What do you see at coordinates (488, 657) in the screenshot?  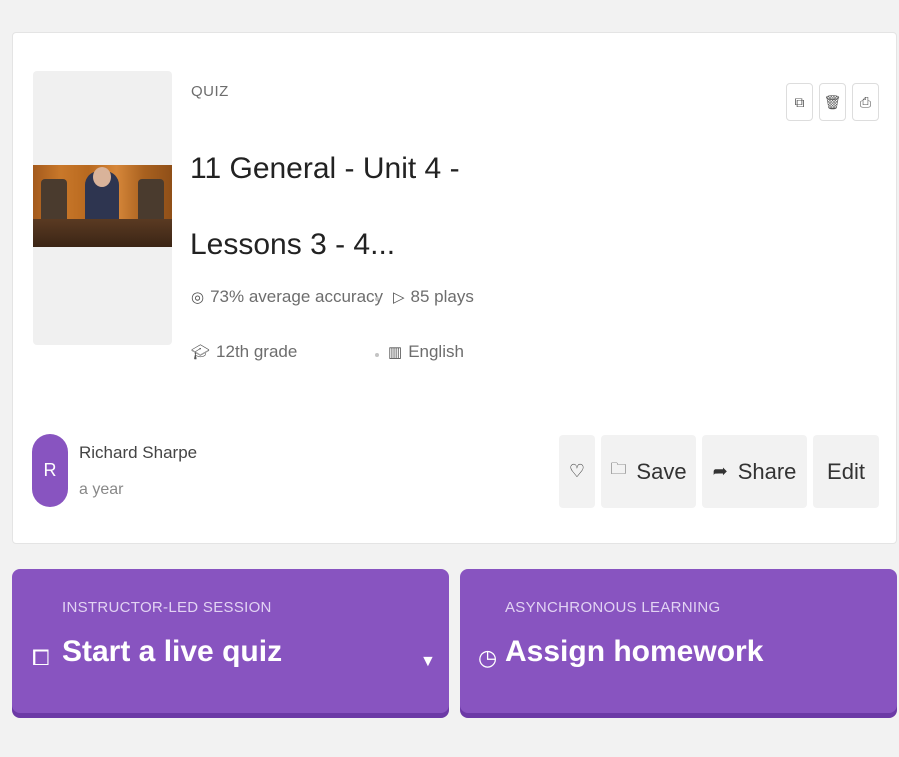 I see `clock-icon: ◷` at bounding box center [488, 657].